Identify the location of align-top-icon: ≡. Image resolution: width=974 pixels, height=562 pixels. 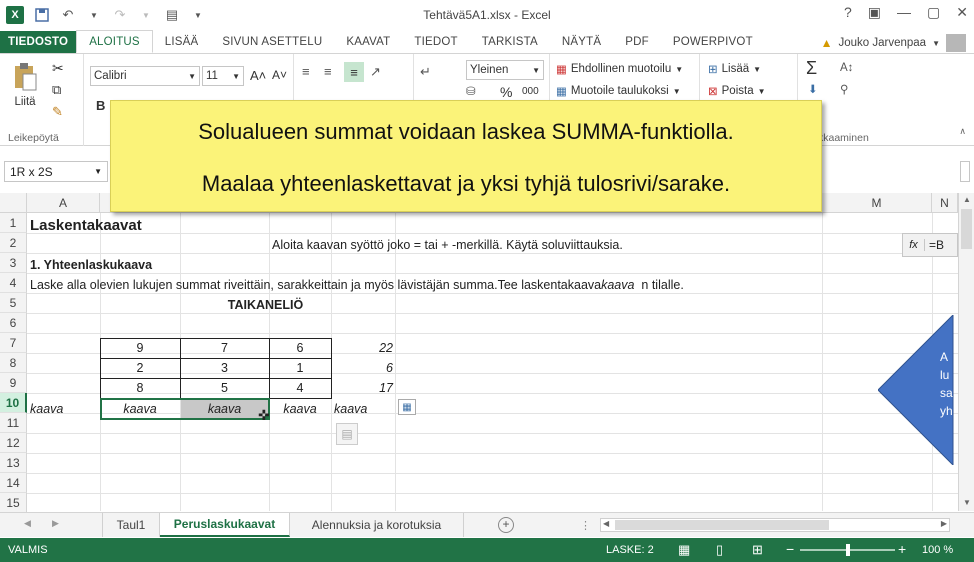
(306, 71).